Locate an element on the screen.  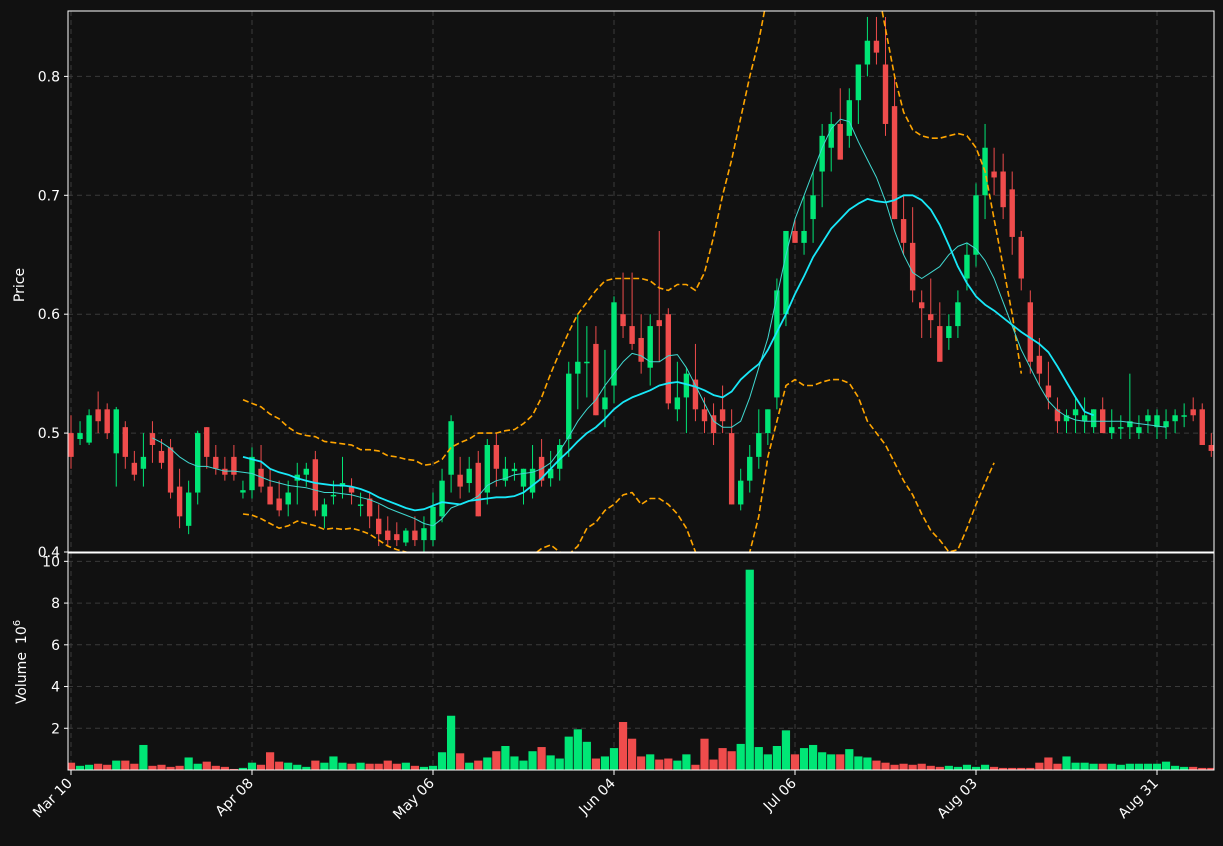
volume-axis-exponent-base: 10 is located at coordinates (22, 635).